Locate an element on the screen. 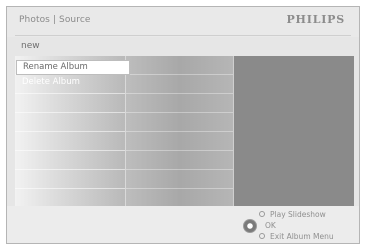  control-legend: Play Slideshow OK Exit Album Menu is located at coordinates (299, 226).